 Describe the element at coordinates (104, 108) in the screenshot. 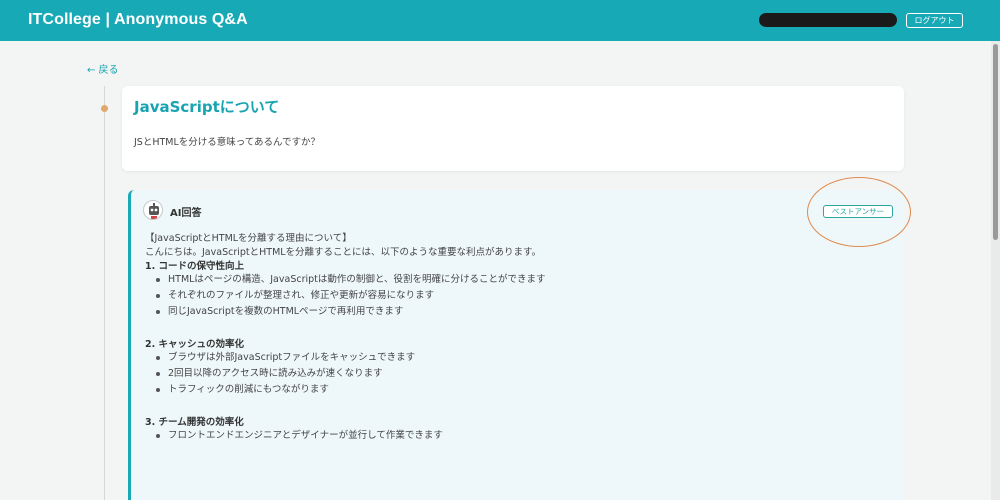

I see `timeline-dot` at that location.